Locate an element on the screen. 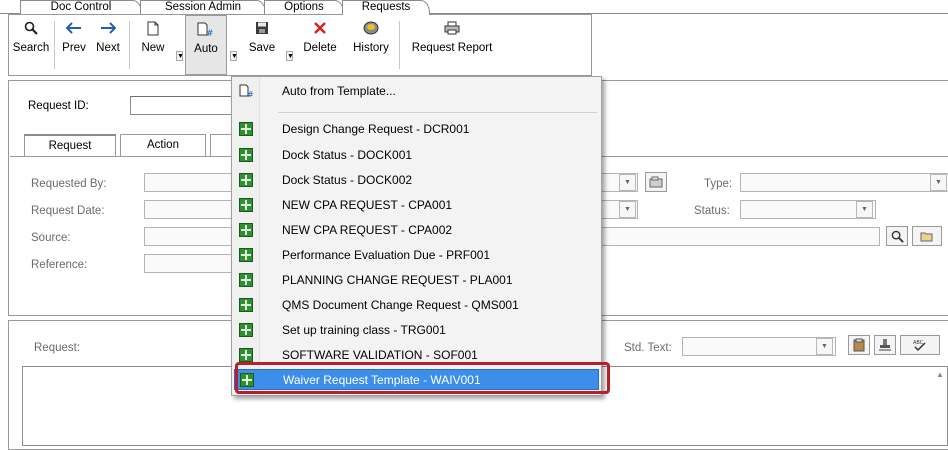 The width and height of the screenshot is (948, 450). auto-dropdown-arrow: ▼ is located at coordinates (234, 56).